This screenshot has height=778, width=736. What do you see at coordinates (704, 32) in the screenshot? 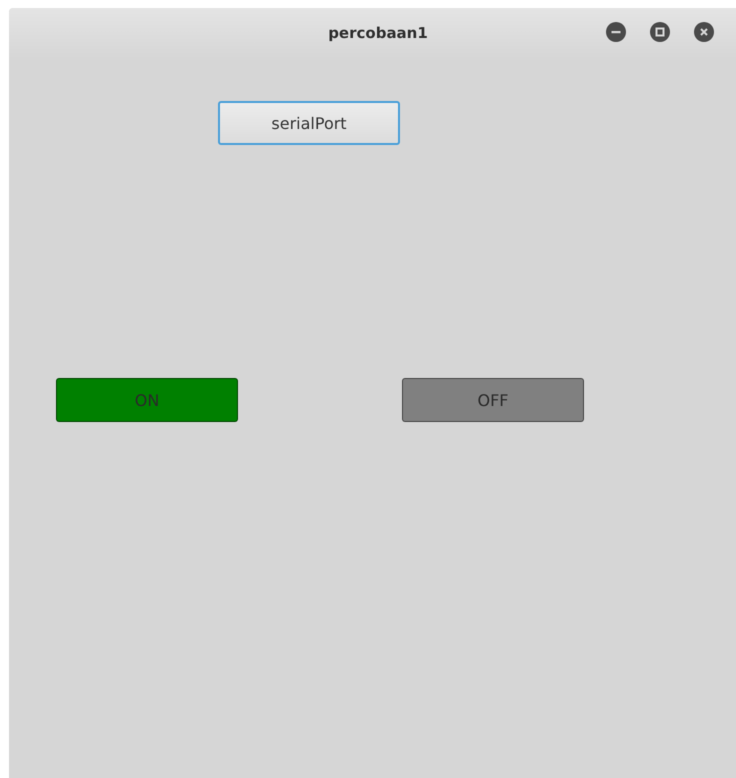
I see `close-icon` at bounding box center [704, 32].